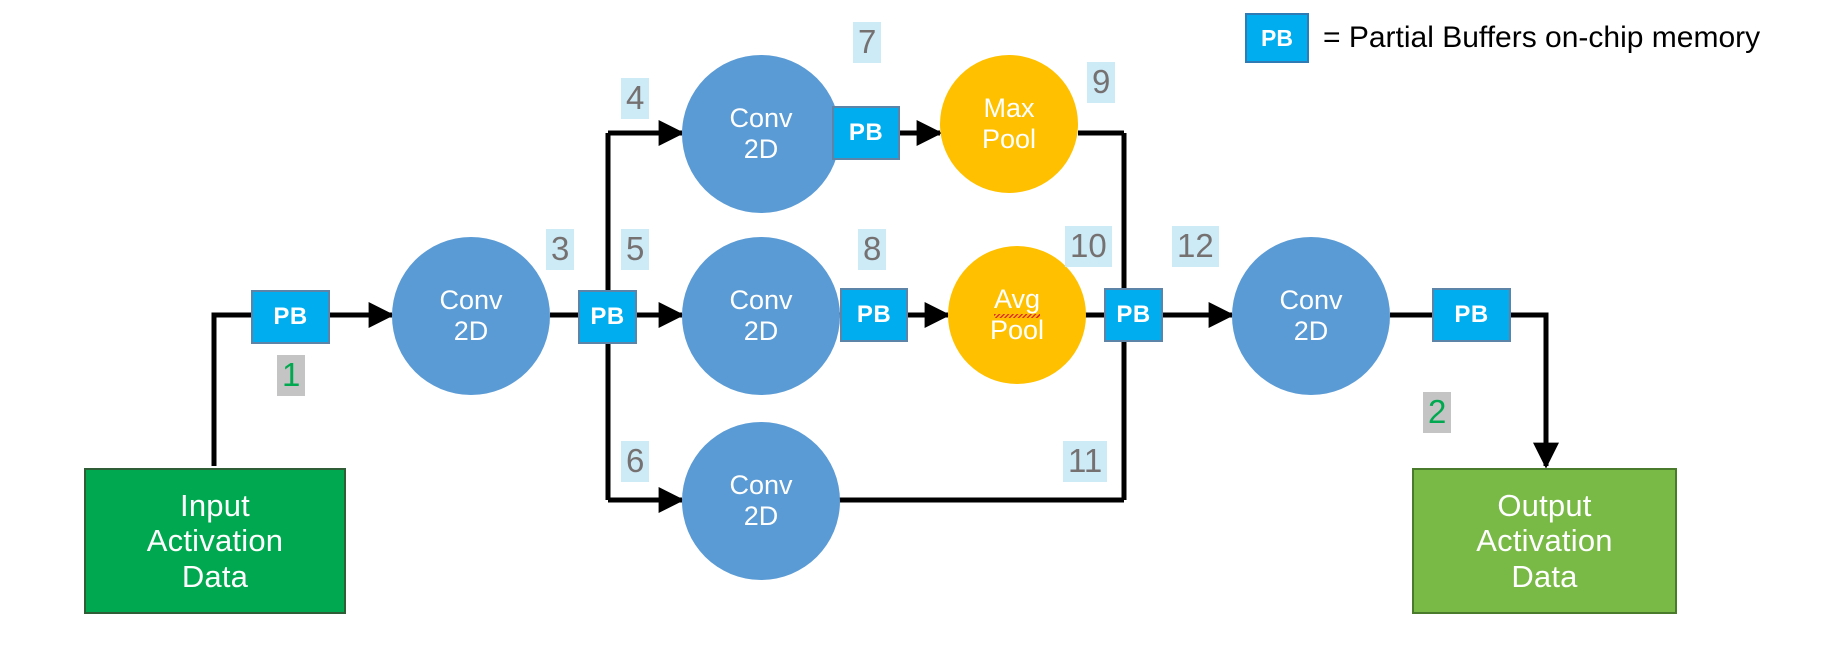 The height and width of the screenshot is (669, 1831). What do you see at coordinates (867, 42) in the screenshot?
I see `edge-label-7: 7` at bounding box center [867, 42].